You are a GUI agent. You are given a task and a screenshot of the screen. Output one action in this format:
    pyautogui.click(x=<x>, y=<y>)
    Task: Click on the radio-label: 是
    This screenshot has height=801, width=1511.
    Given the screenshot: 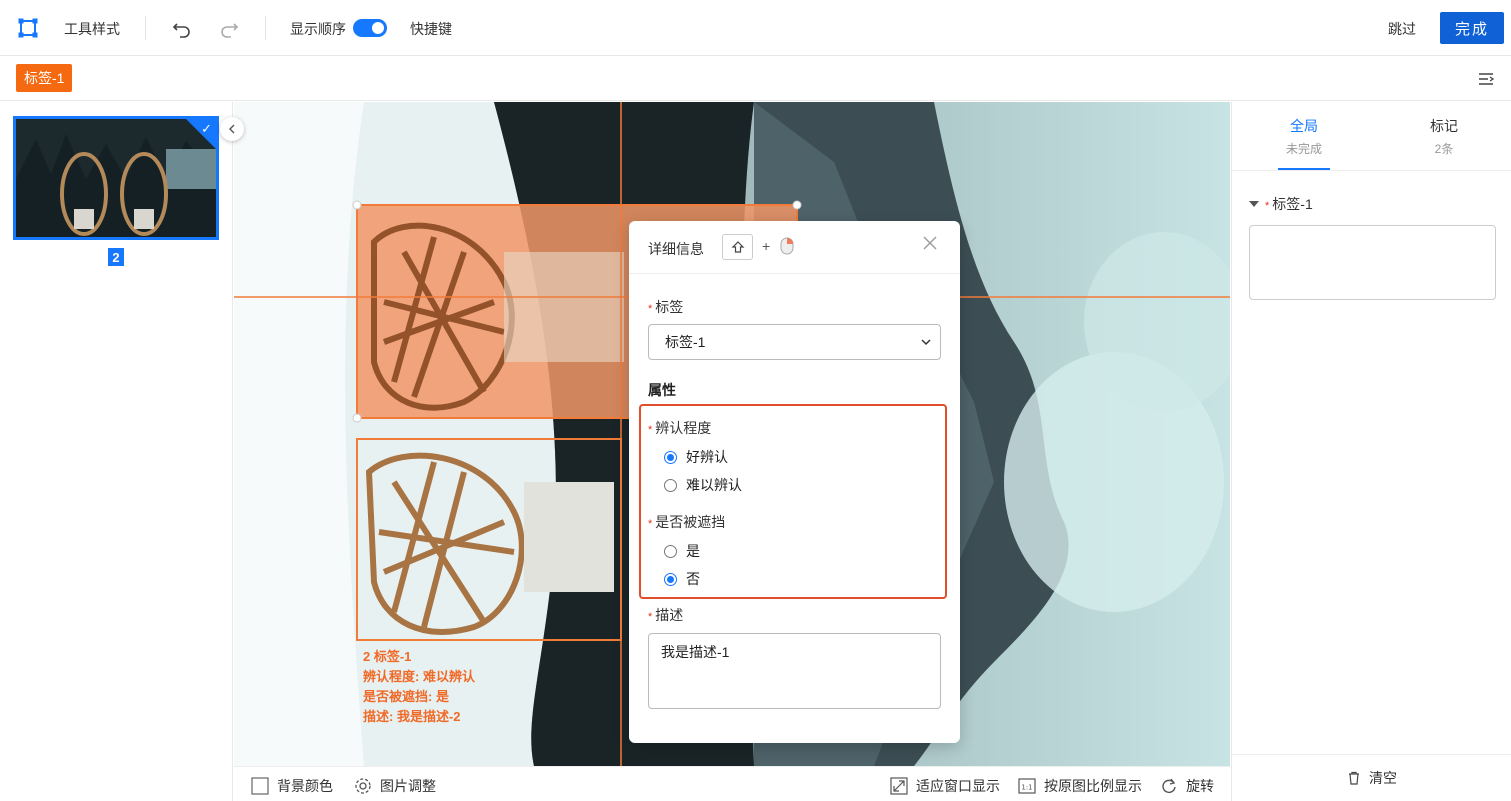 What is the action you would take?
    pyautogui.click(x=693, y=551)
    